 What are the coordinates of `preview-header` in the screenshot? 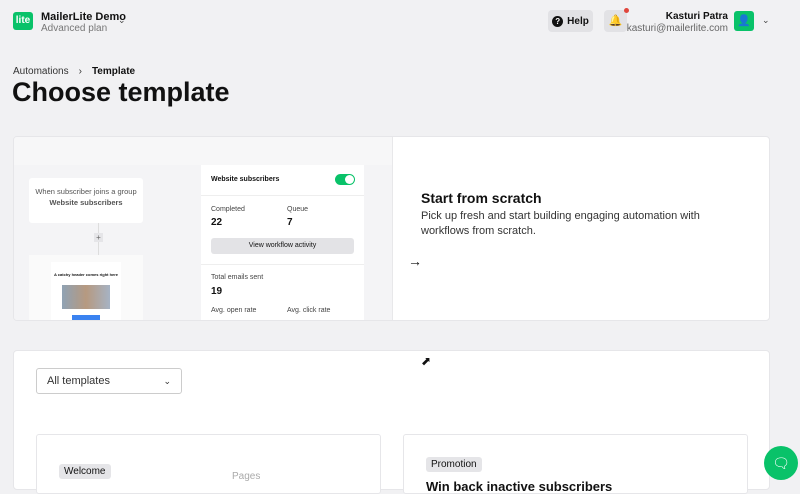 It's located at (203, 151).